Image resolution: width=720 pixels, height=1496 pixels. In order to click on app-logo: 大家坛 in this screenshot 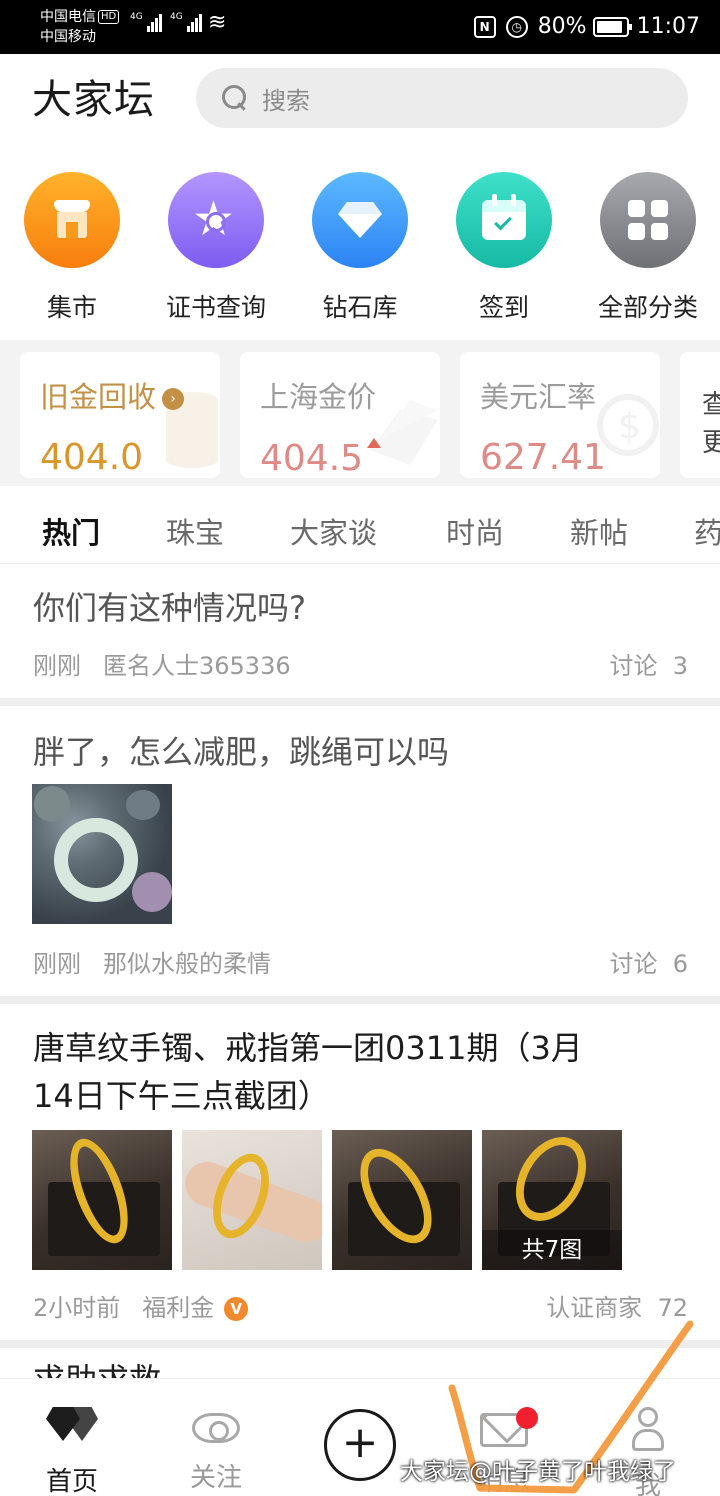, I will do `click(93, 100)`.